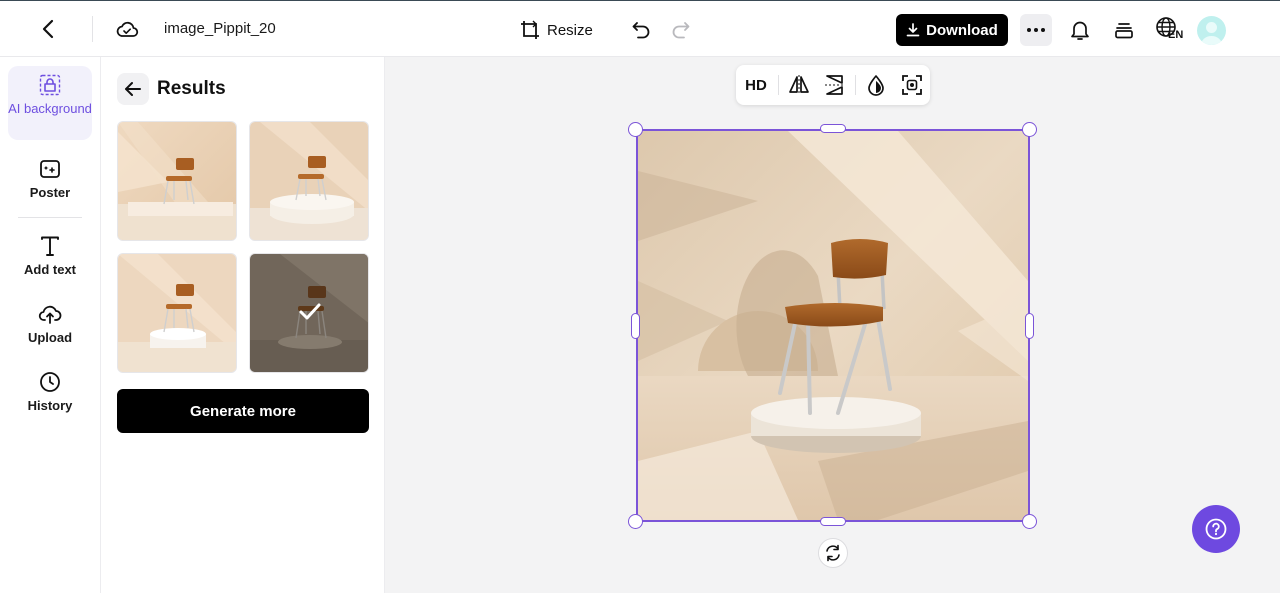  I want to click on rail-item-poster: Poster, so click(50, 181).